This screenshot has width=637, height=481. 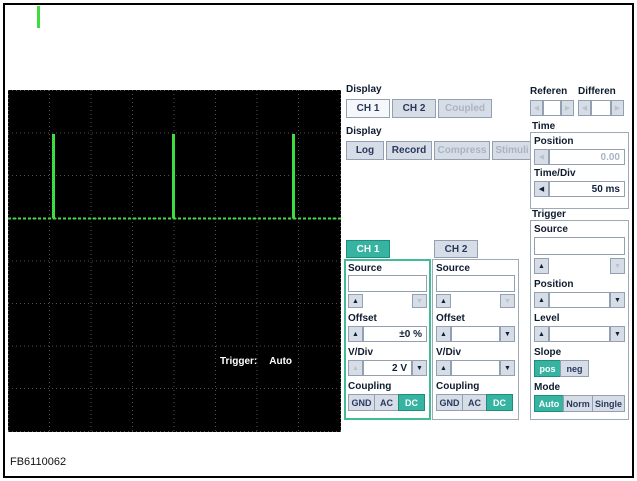 What do you see at coordinates (365, 150) in the screenshot?
I see `display-log-button: Log` at bounding box center [365, 150].